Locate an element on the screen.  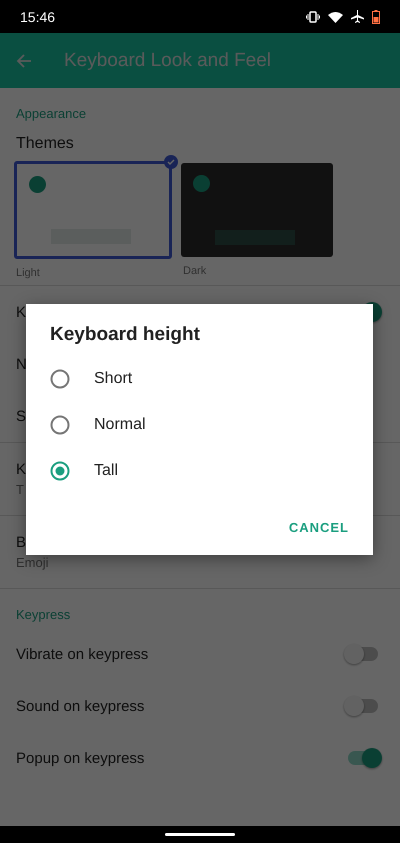
option-label: Tall is located at coordinates (106, 471).